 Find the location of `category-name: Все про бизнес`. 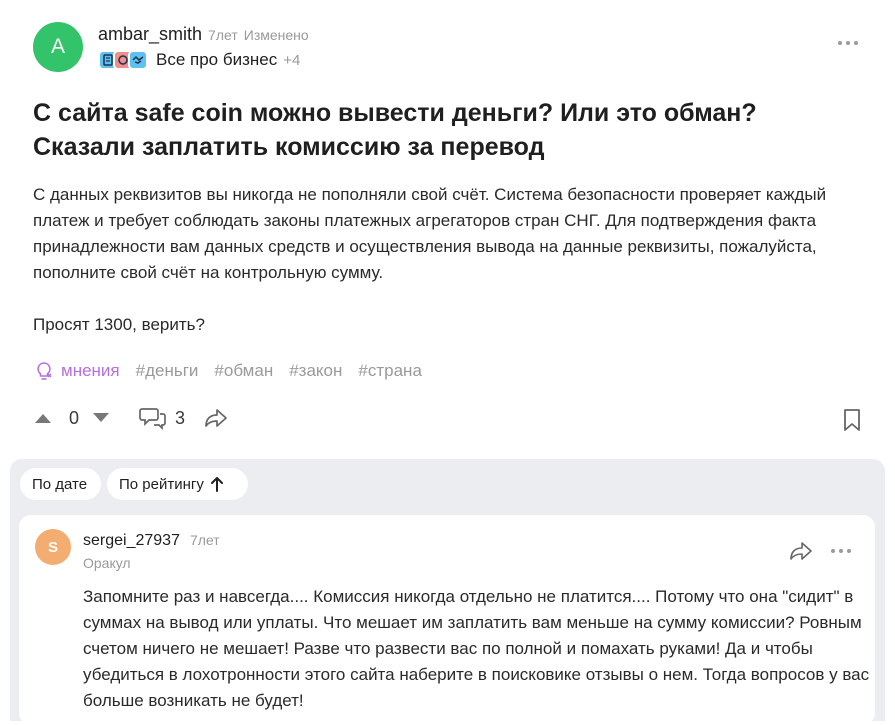

category-name: Все про бизнес is located at coordinates (216, 60).